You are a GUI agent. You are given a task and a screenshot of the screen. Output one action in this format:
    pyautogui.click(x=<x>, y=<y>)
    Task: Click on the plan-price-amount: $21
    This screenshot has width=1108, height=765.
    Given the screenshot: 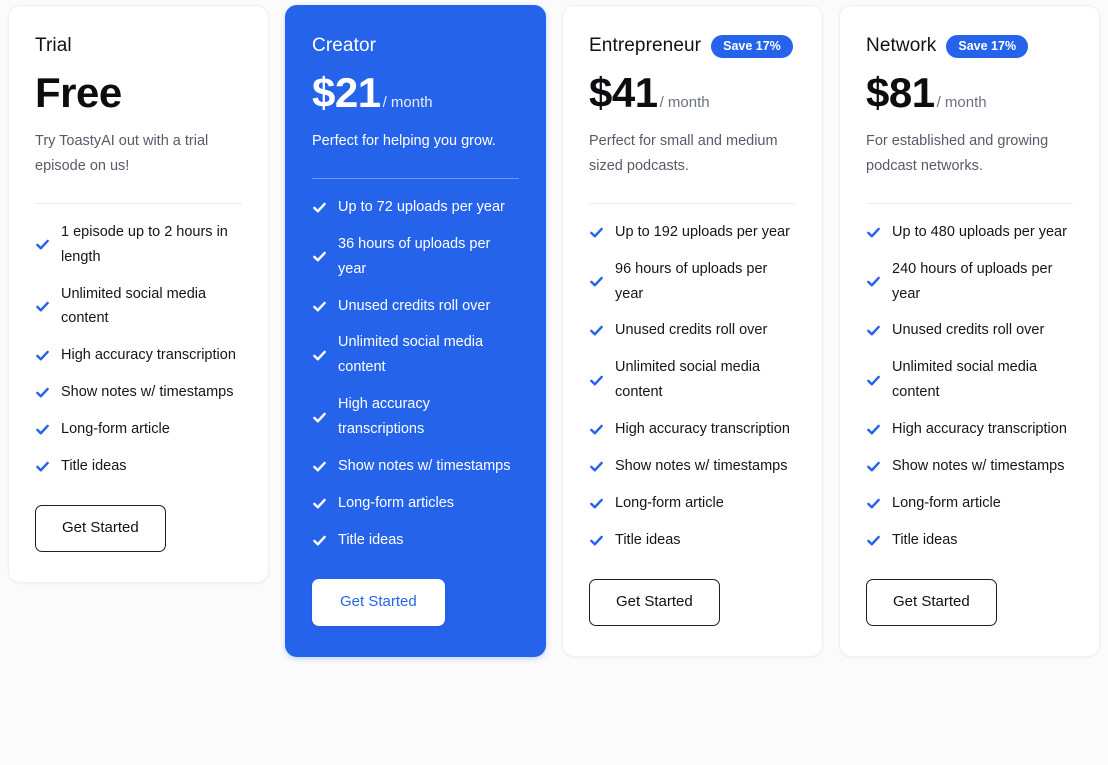 What is the action you would take?
    pyautogui.click(x=346, y=92)
    